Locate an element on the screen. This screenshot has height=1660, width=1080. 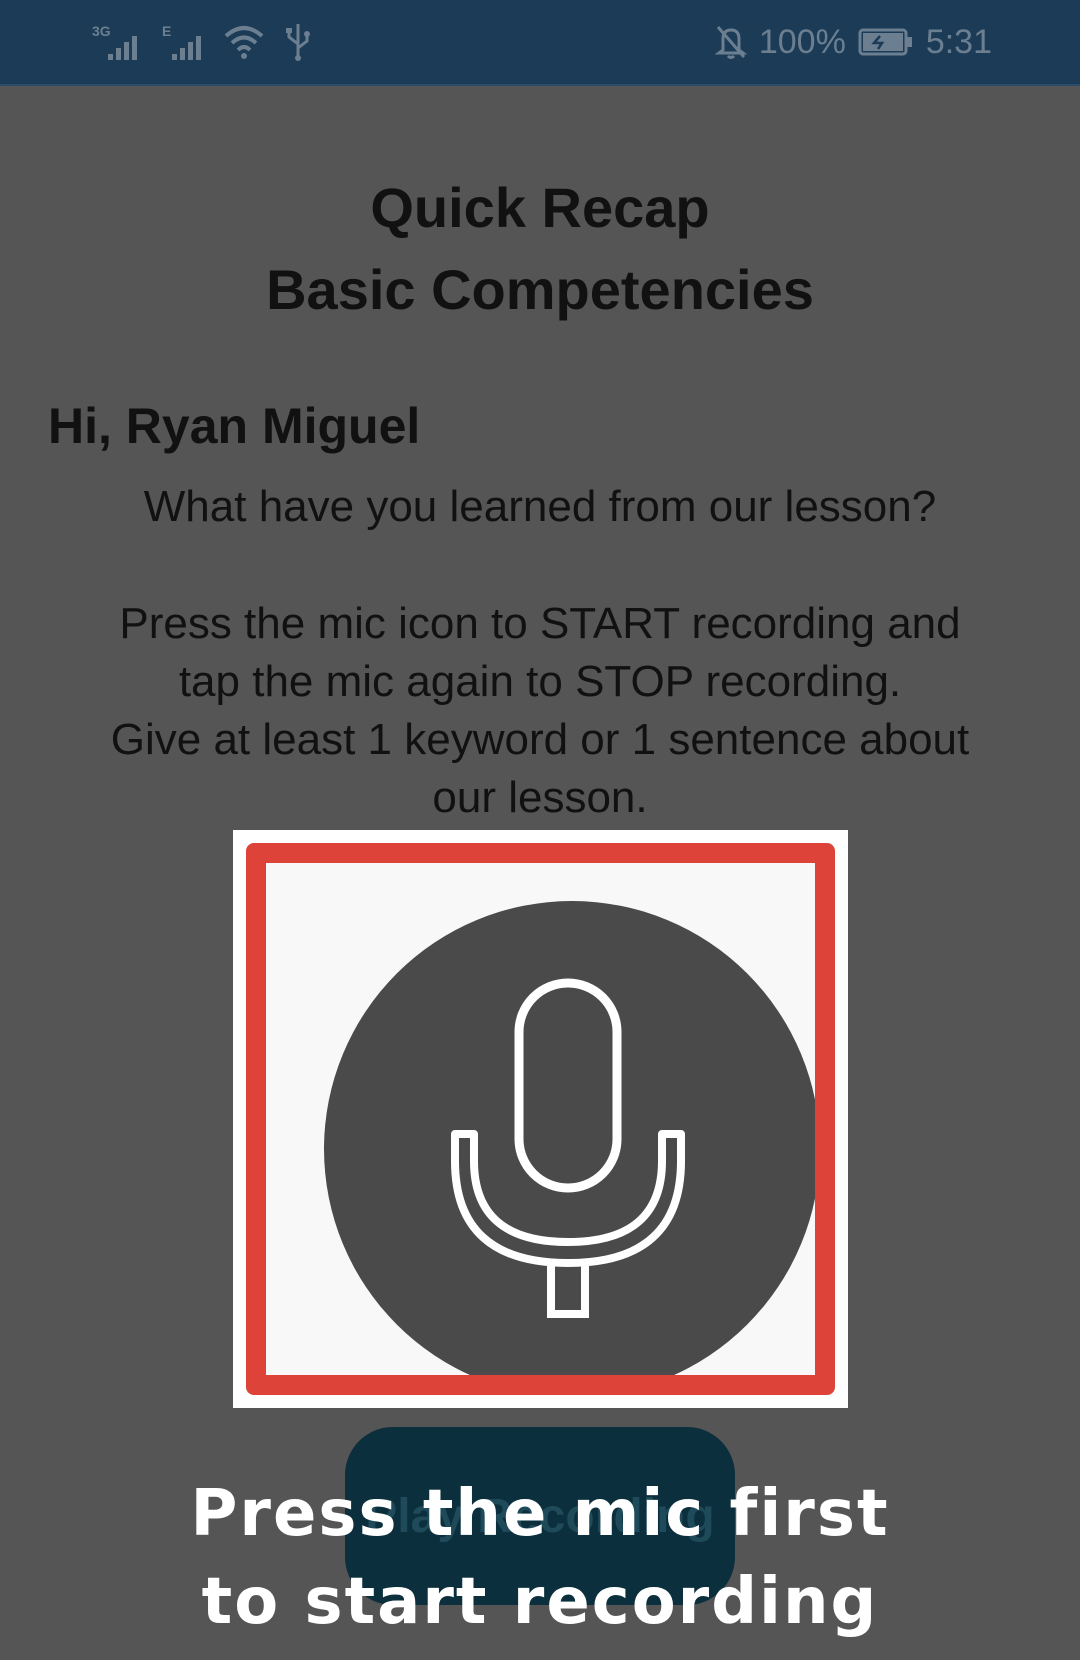
battery-percentage: 100% is located at coordinates (802, 41).